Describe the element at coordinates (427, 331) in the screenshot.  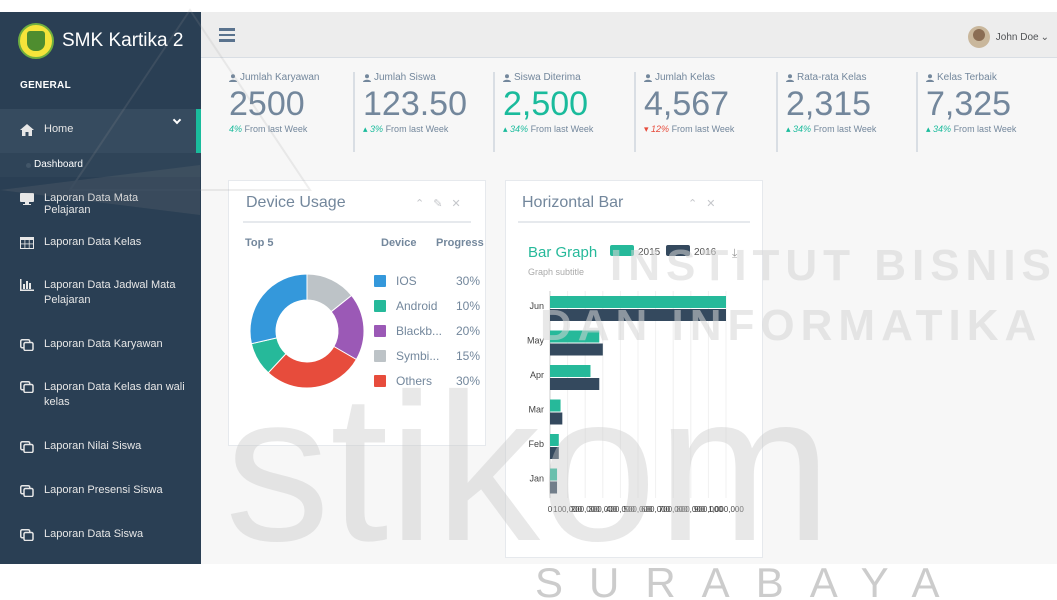
I see `device-row: Blackb... 20%` at that location.